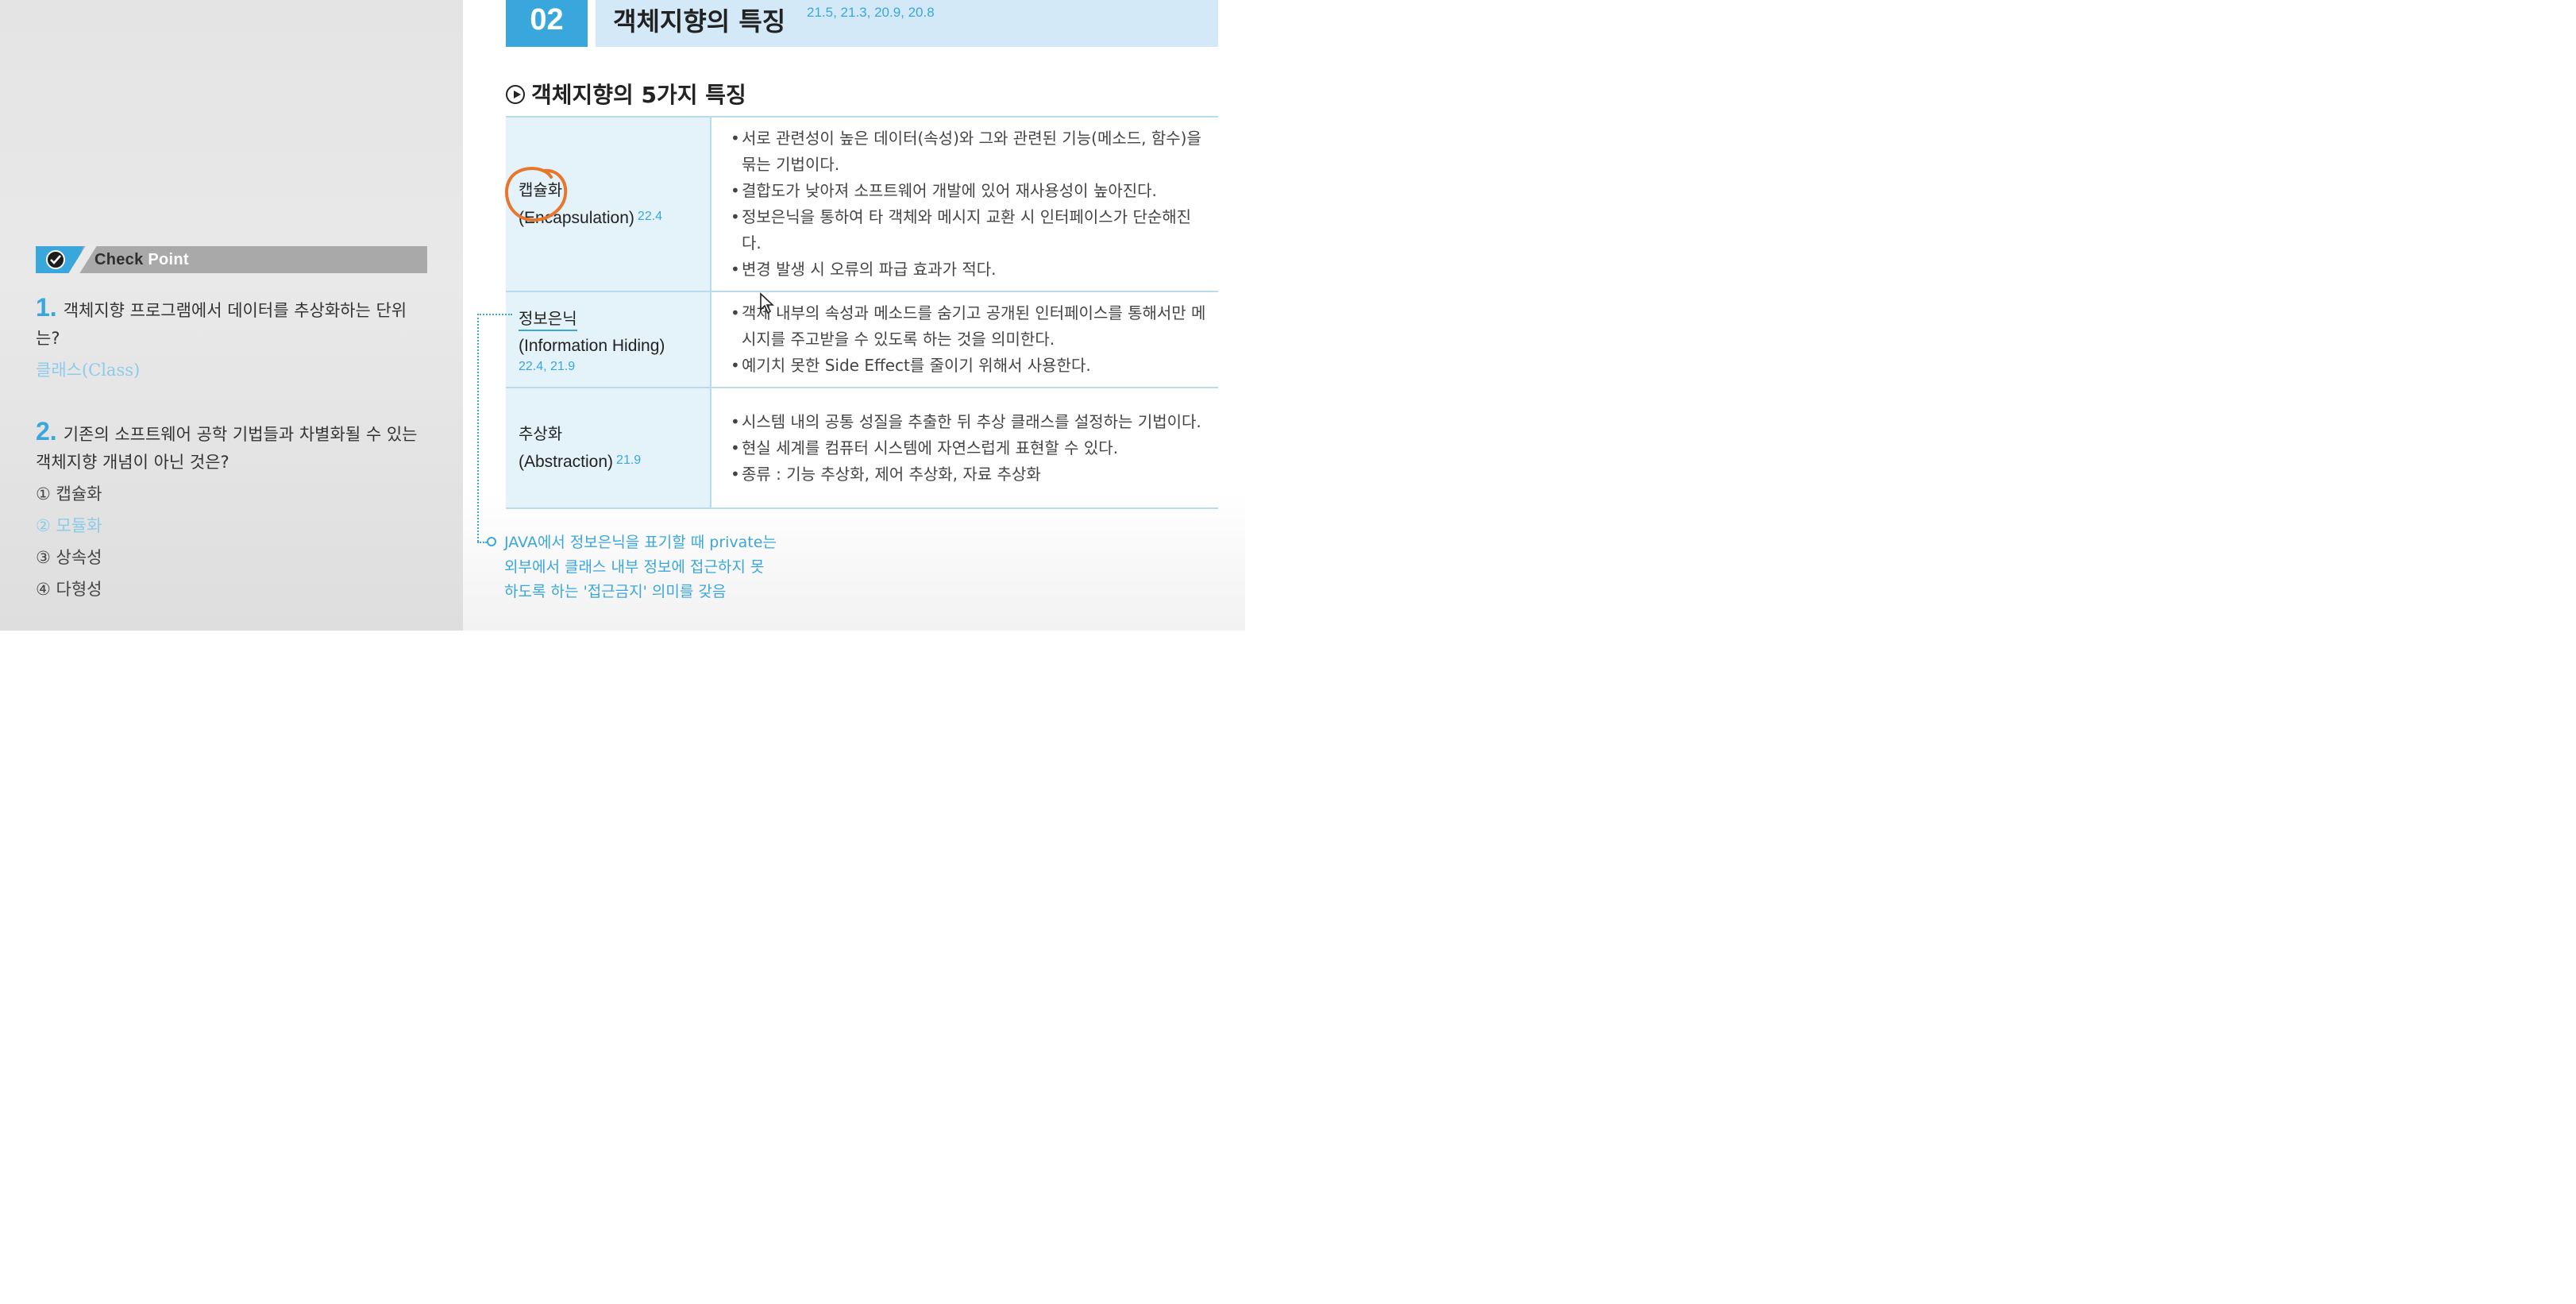  I want to click on feature-name-cell: 추상화 (Abstraction) 21.9, so click(608, 448).